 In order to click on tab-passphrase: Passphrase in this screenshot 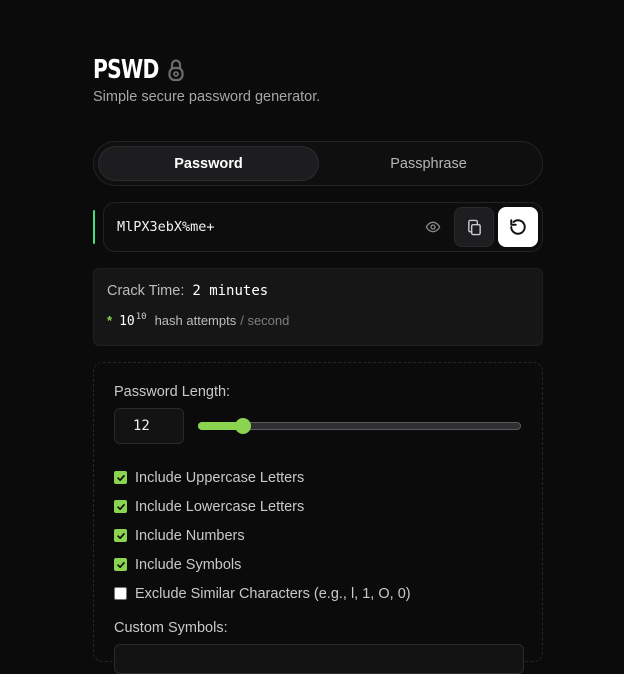, I will do `click(428, 163)`.